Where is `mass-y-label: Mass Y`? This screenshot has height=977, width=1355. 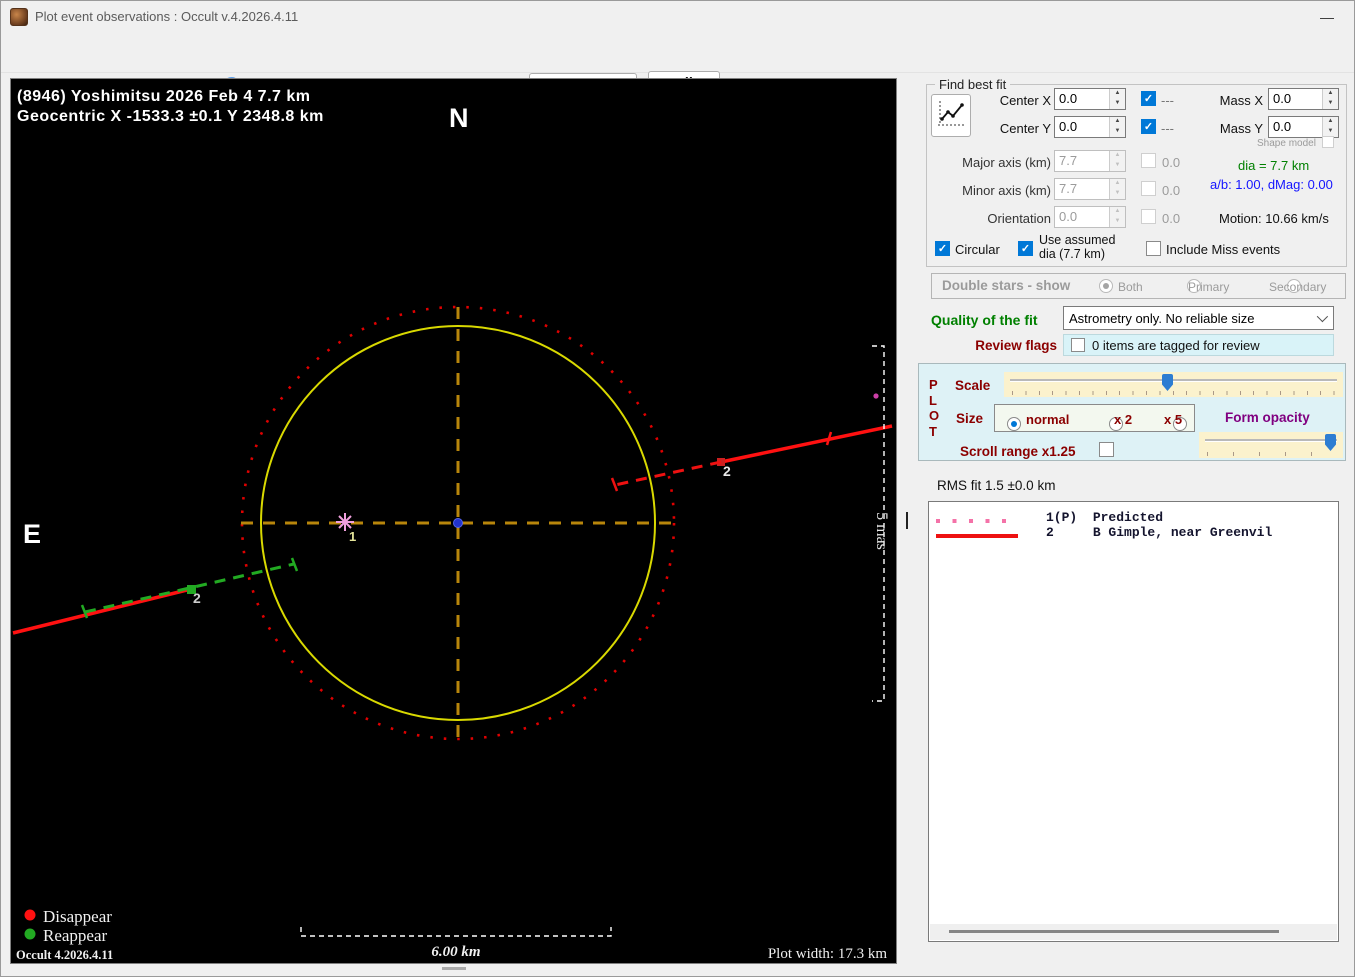 mass-y-label: Mass Y is located at coordinates (1241, 128).